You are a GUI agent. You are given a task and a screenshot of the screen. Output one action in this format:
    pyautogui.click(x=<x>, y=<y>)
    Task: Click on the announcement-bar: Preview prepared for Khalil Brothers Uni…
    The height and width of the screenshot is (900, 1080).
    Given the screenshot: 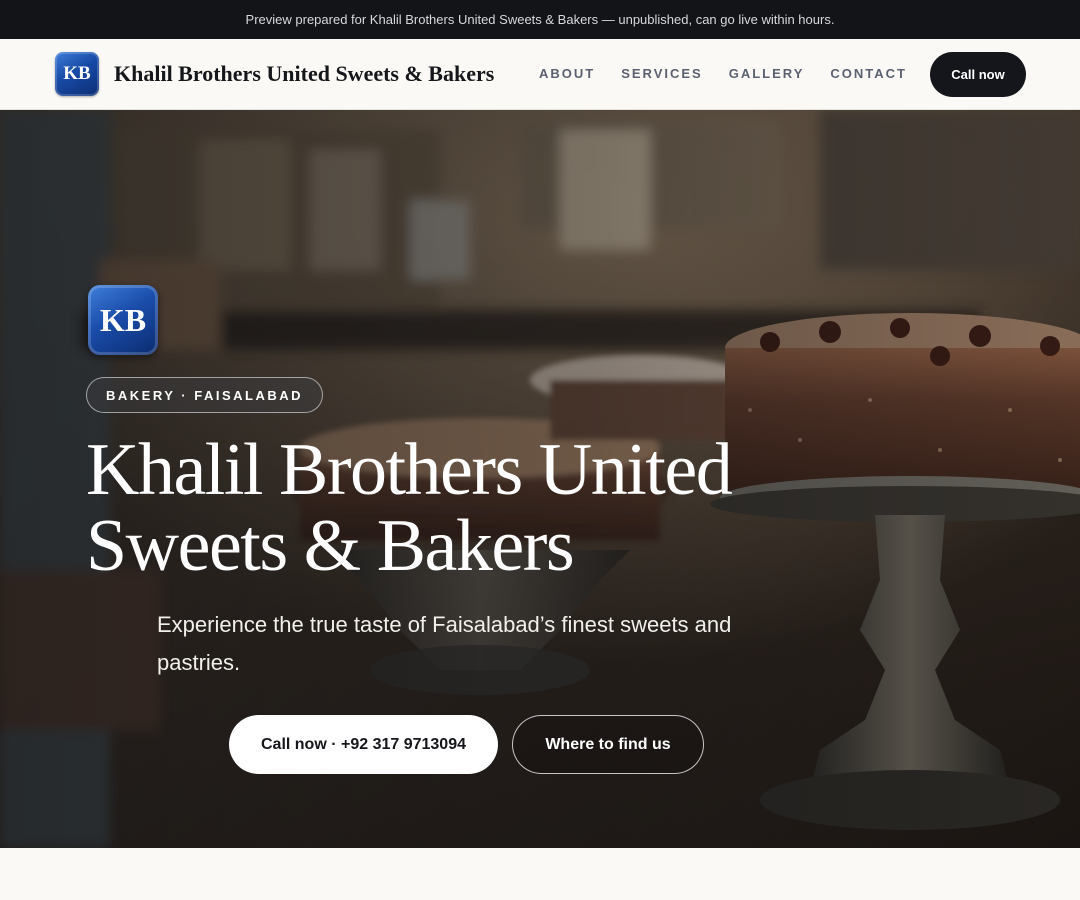 What is the action you would take?
    pyautogui.click(x=540, y=19)
    